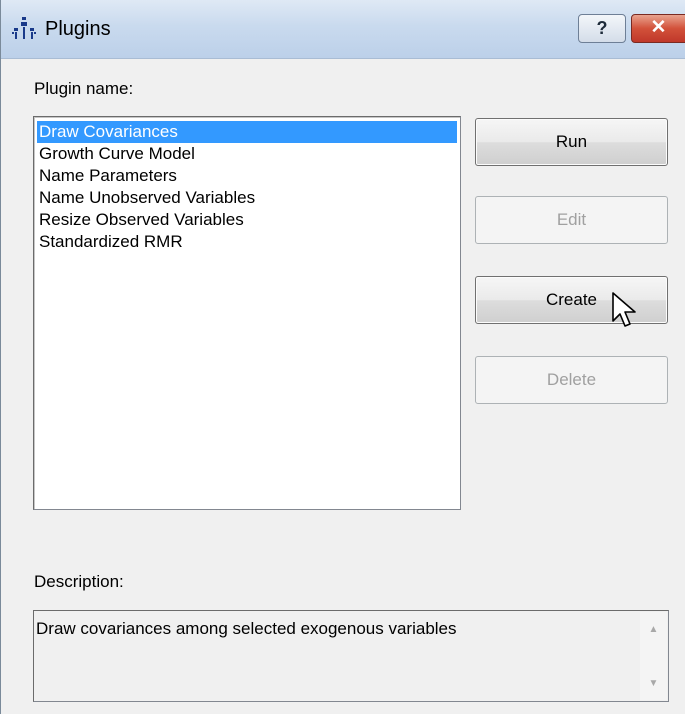 The width and height of the screenshot is (685, 714). Describe the element at coordinates (84, 88) in the screenshot. I see `plugin-name-label: Plugin name:` at that location.